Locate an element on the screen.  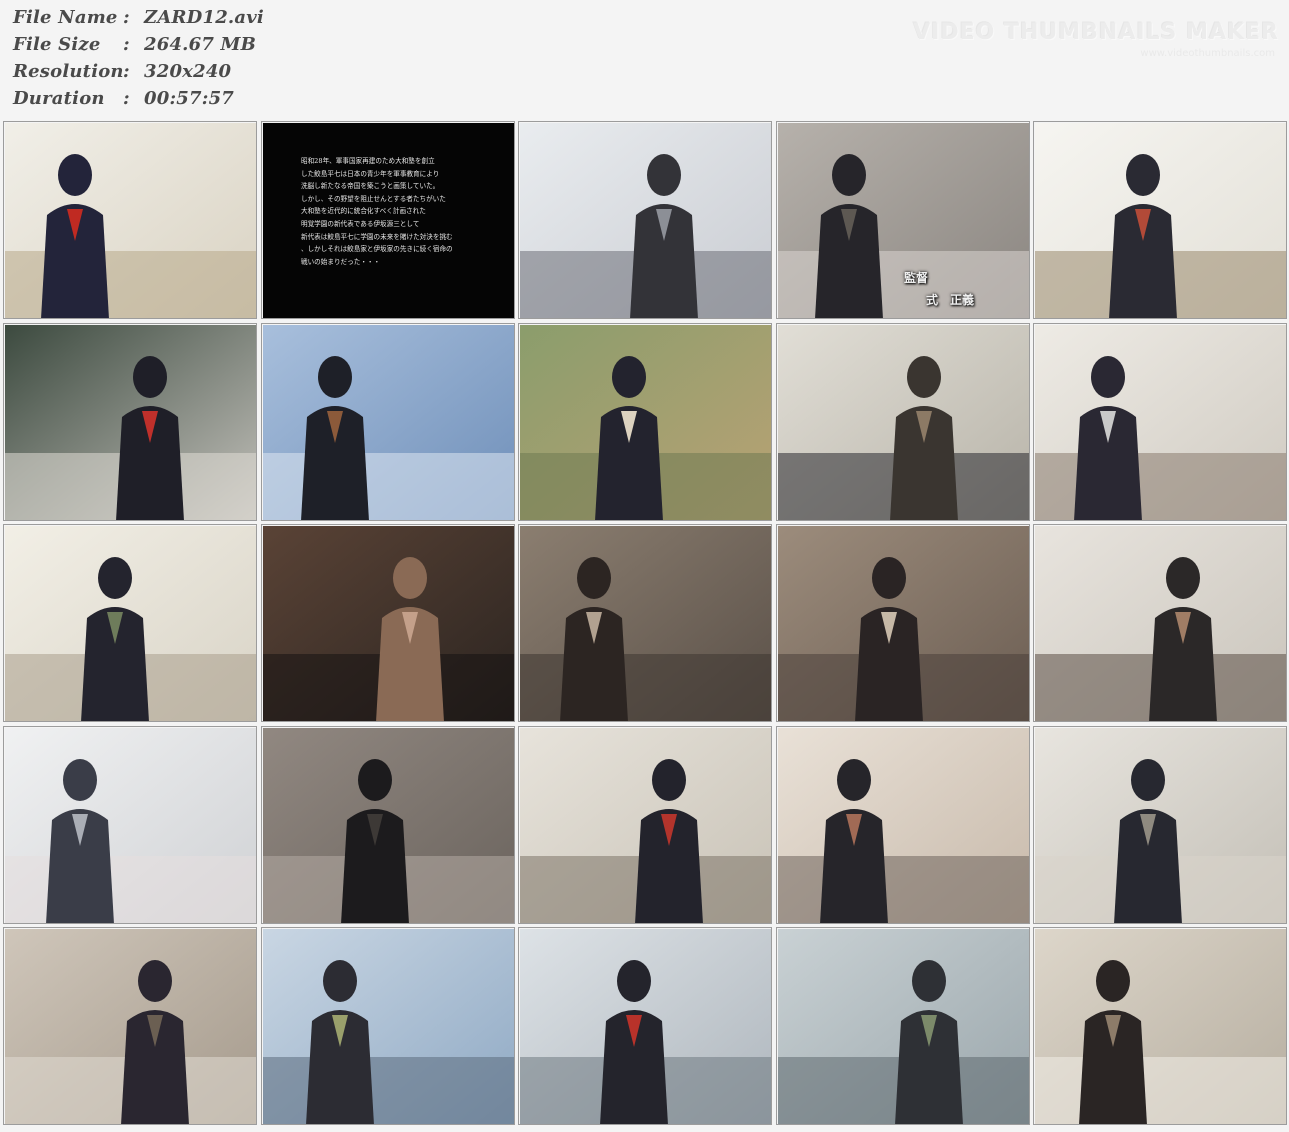
watermark-logo: VIDEO THUMBNAILS MAKER is located at coordinates (1096, 32).